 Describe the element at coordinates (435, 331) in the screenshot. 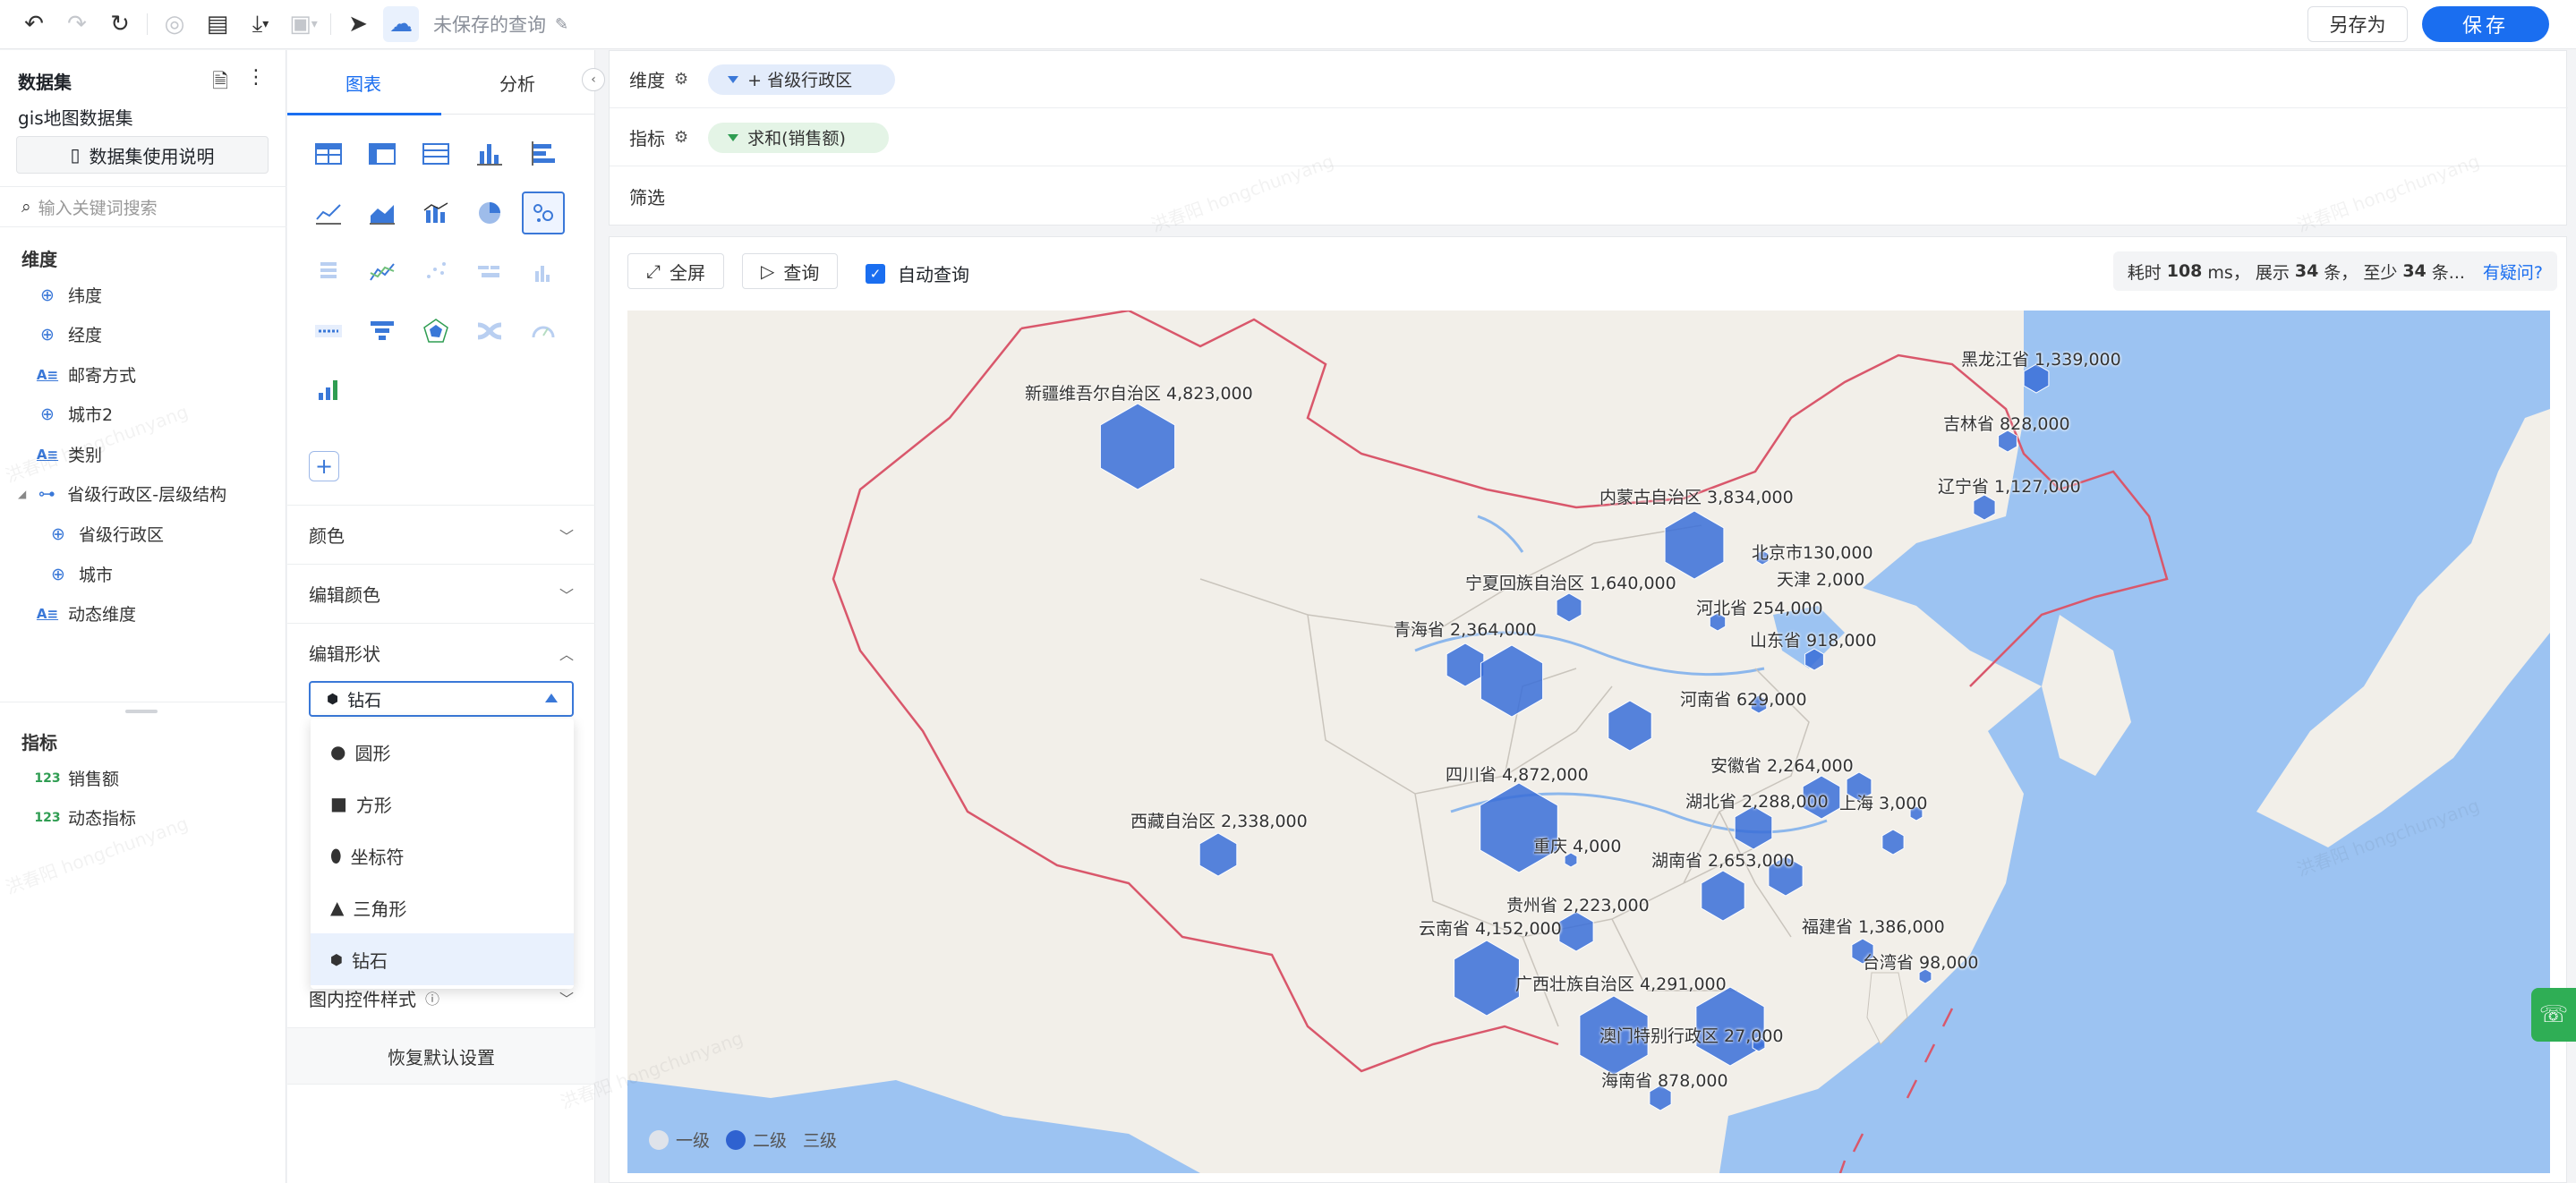

I see `chart-type-radar` at that location.